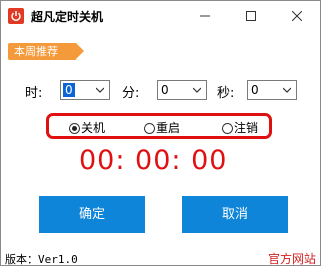 The width and height of the screenshot is (321, 266). Describe the element at coordinates (272, 90) in the screenshot. I see `second-select: 0` at that location.